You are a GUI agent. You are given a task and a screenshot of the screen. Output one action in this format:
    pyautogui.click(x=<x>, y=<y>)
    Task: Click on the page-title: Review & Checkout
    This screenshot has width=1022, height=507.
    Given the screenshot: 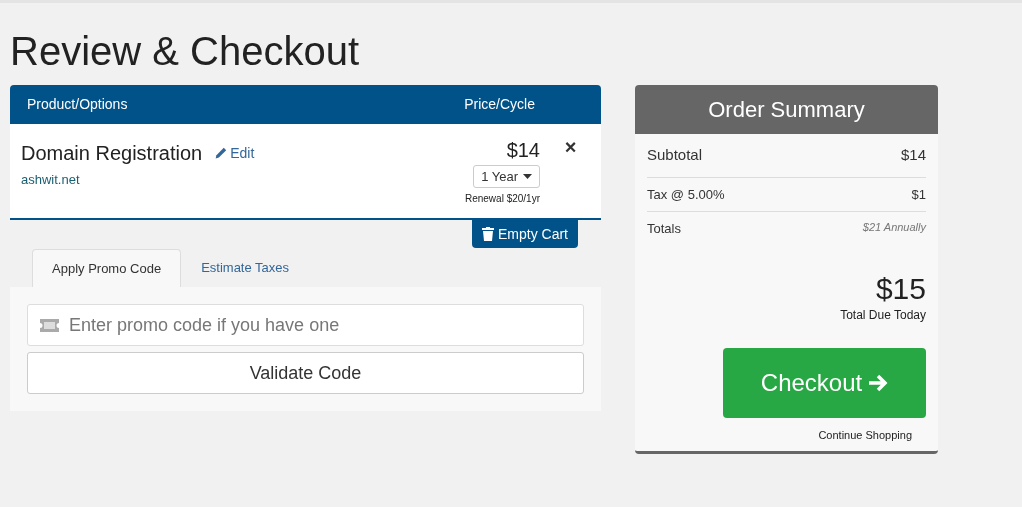 What is the action you would take?
    pyautogui.click(x=185, y=51)
    